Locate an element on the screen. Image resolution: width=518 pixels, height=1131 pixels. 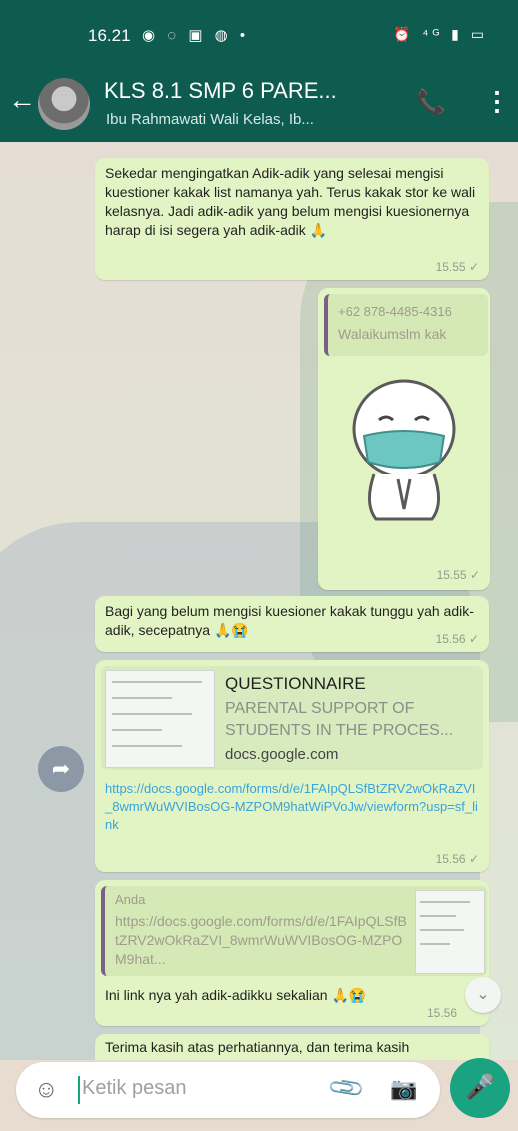
status-time: 16.21 is located at coordinates (109, 35).